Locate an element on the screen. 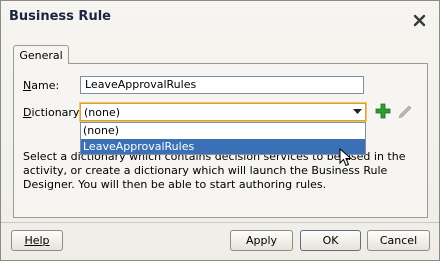 The width and height of the screenshot is (440, 261). close-button is located at coordinates (419, 20).